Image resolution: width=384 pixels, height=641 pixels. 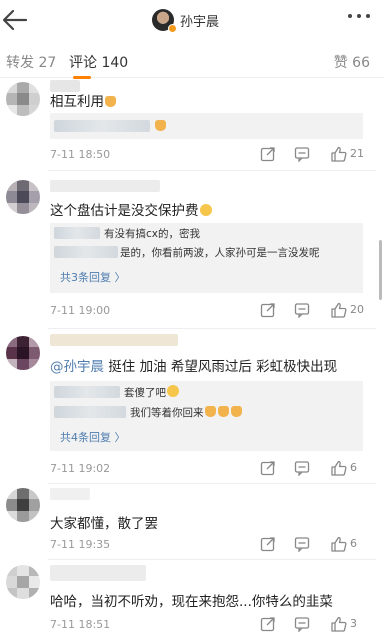 I want to click on reply-text: 我们等着你回来, so click(x=186, y=412).